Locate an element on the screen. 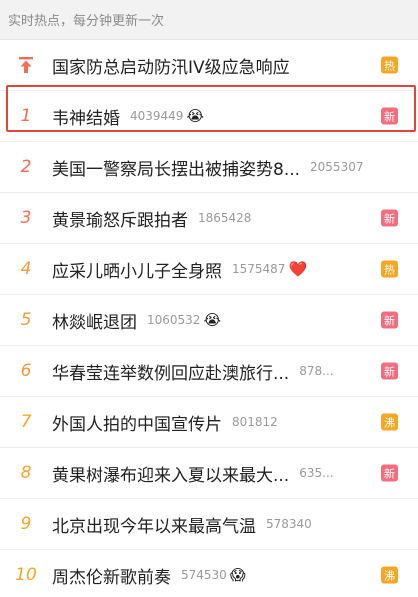  rank-number: 1 is located at coordinates (26, 116).